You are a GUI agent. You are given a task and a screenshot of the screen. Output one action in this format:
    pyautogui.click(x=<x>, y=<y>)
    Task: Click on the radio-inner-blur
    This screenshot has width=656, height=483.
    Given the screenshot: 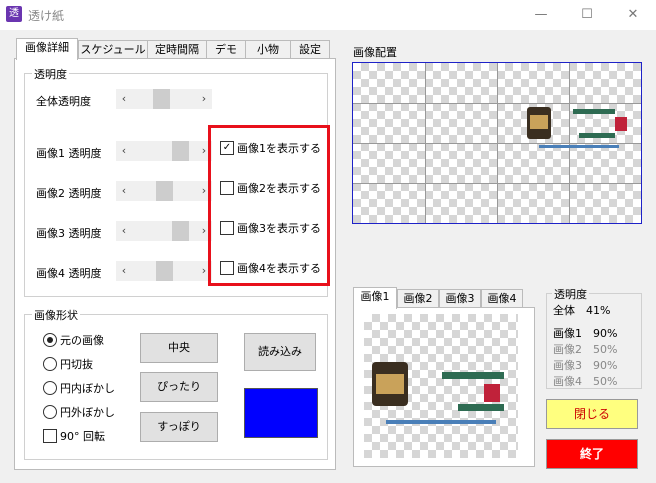 What is the action you would take?
    pyautogui.click(x=50, y=388)
    